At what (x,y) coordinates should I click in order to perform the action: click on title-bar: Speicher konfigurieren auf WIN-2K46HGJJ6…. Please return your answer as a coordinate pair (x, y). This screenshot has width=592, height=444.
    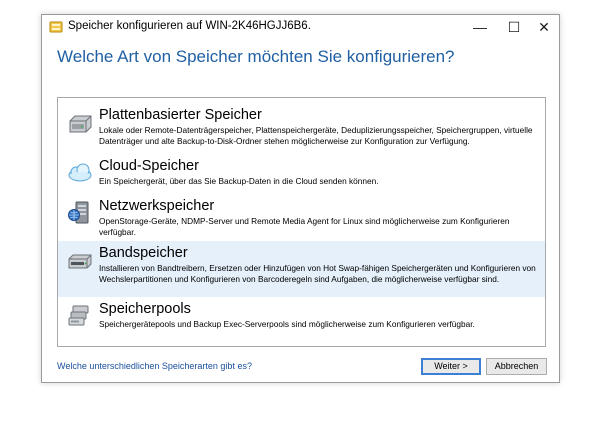
    Looking at the image, I should click on (300, 27).